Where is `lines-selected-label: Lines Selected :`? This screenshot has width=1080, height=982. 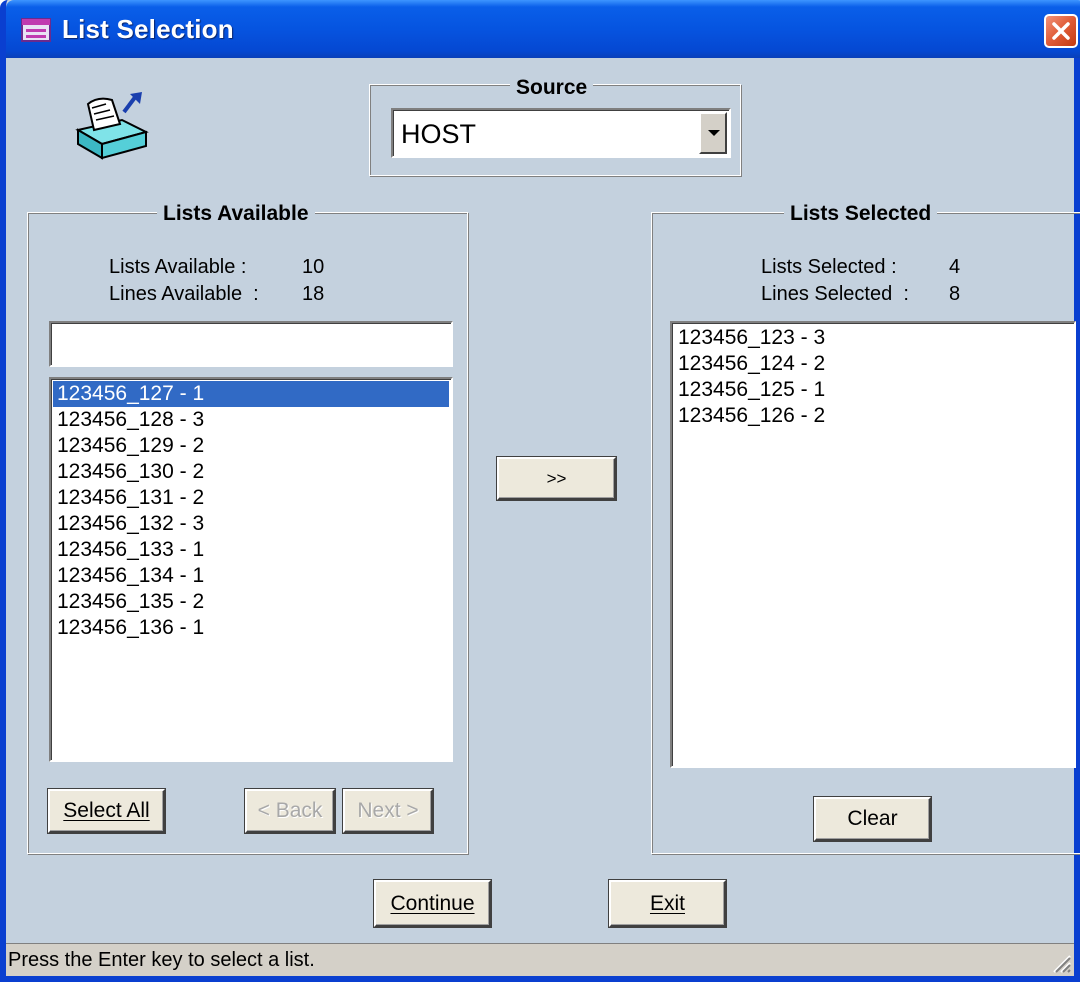 lines-selected-label: Lines Selected : is located at coordinates (835, 294).